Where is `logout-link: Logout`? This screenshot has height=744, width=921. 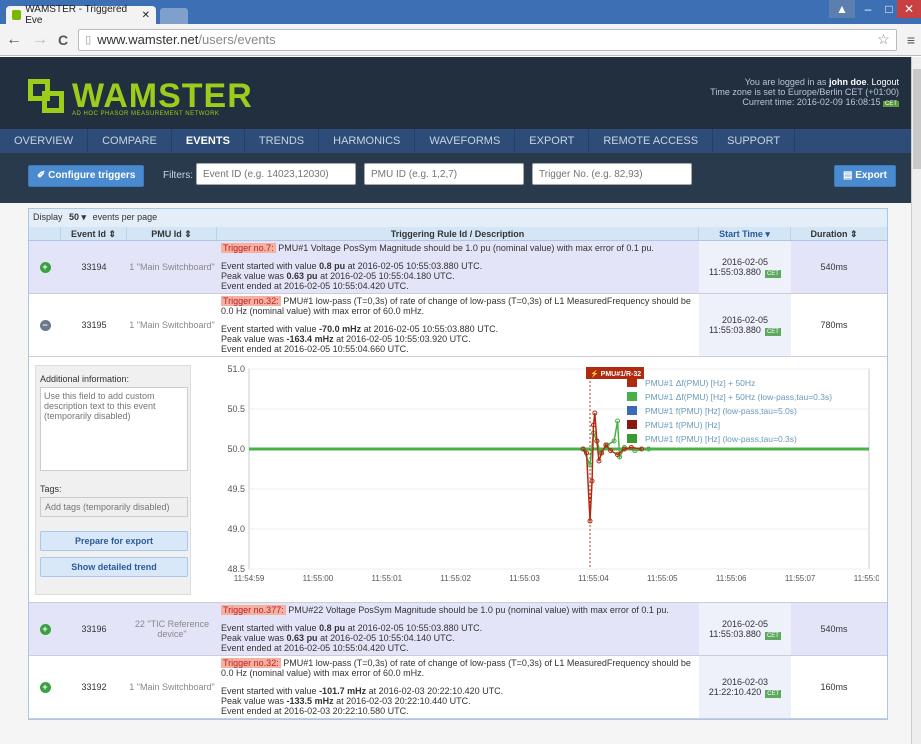 logout-link: Logout is located at coordinates (885, 82).